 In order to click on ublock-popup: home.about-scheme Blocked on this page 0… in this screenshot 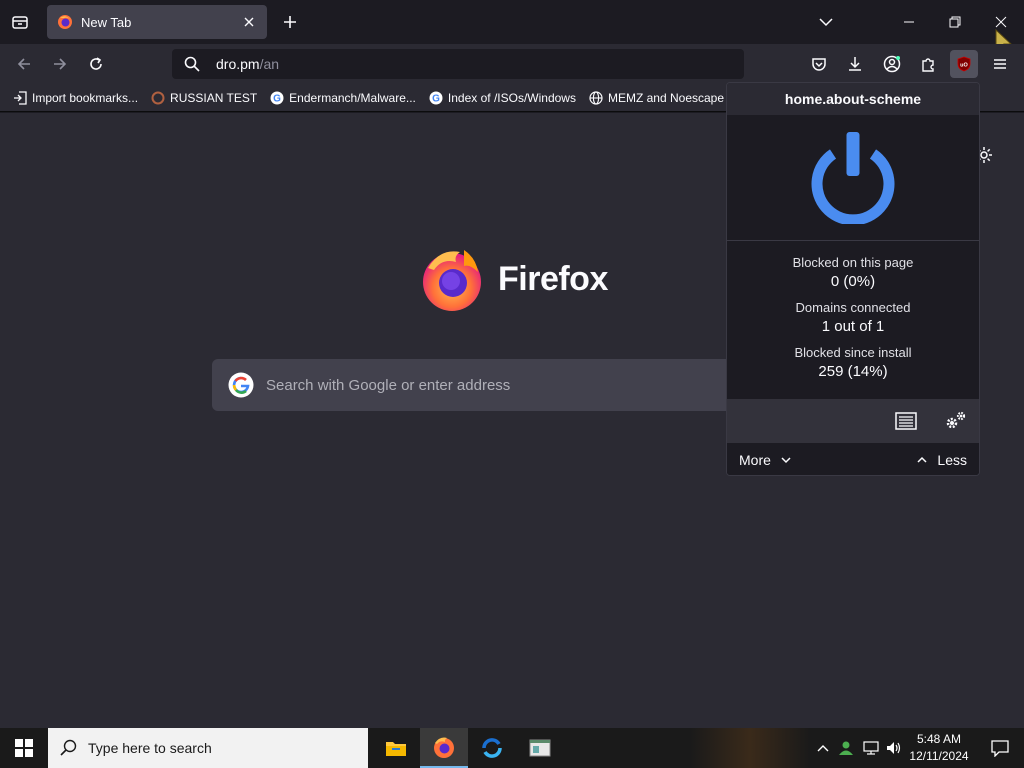, I will do `click(853, 279)`.